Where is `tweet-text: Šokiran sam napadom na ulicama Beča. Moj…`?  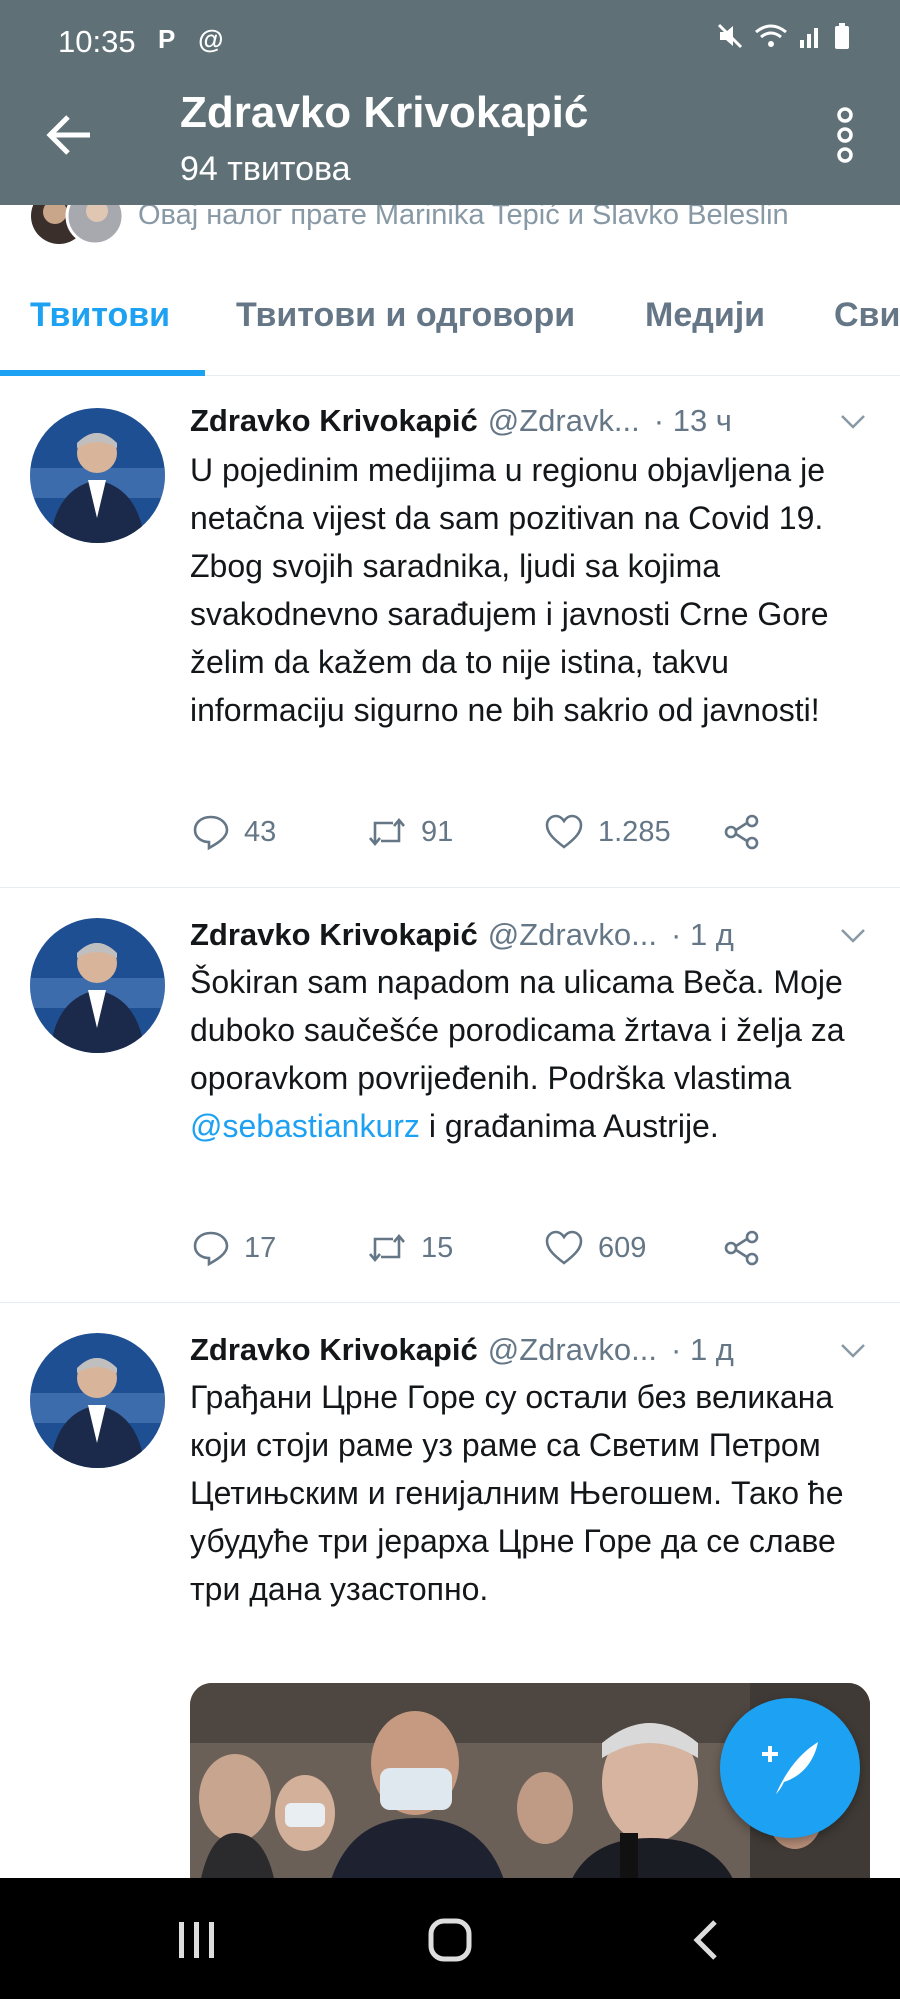
tweet-text: Šokiran sam napadom na ulicama Beča. Moj… is located at coordinates (530, 1054).